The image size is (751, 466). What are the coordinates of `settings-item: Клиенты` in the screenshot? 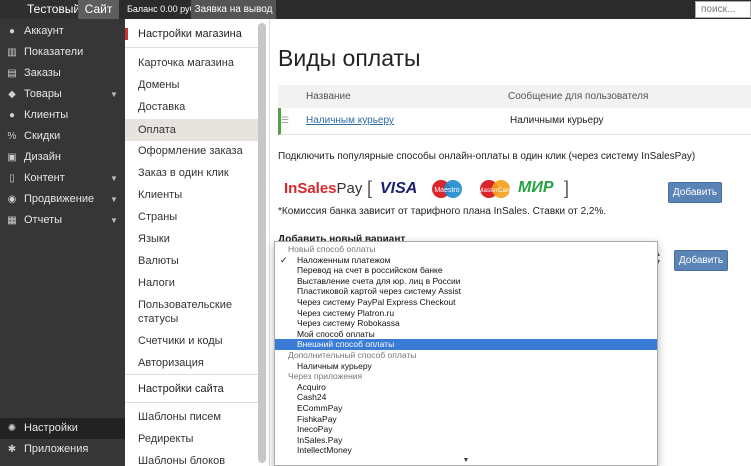 It's located at (191, 195).